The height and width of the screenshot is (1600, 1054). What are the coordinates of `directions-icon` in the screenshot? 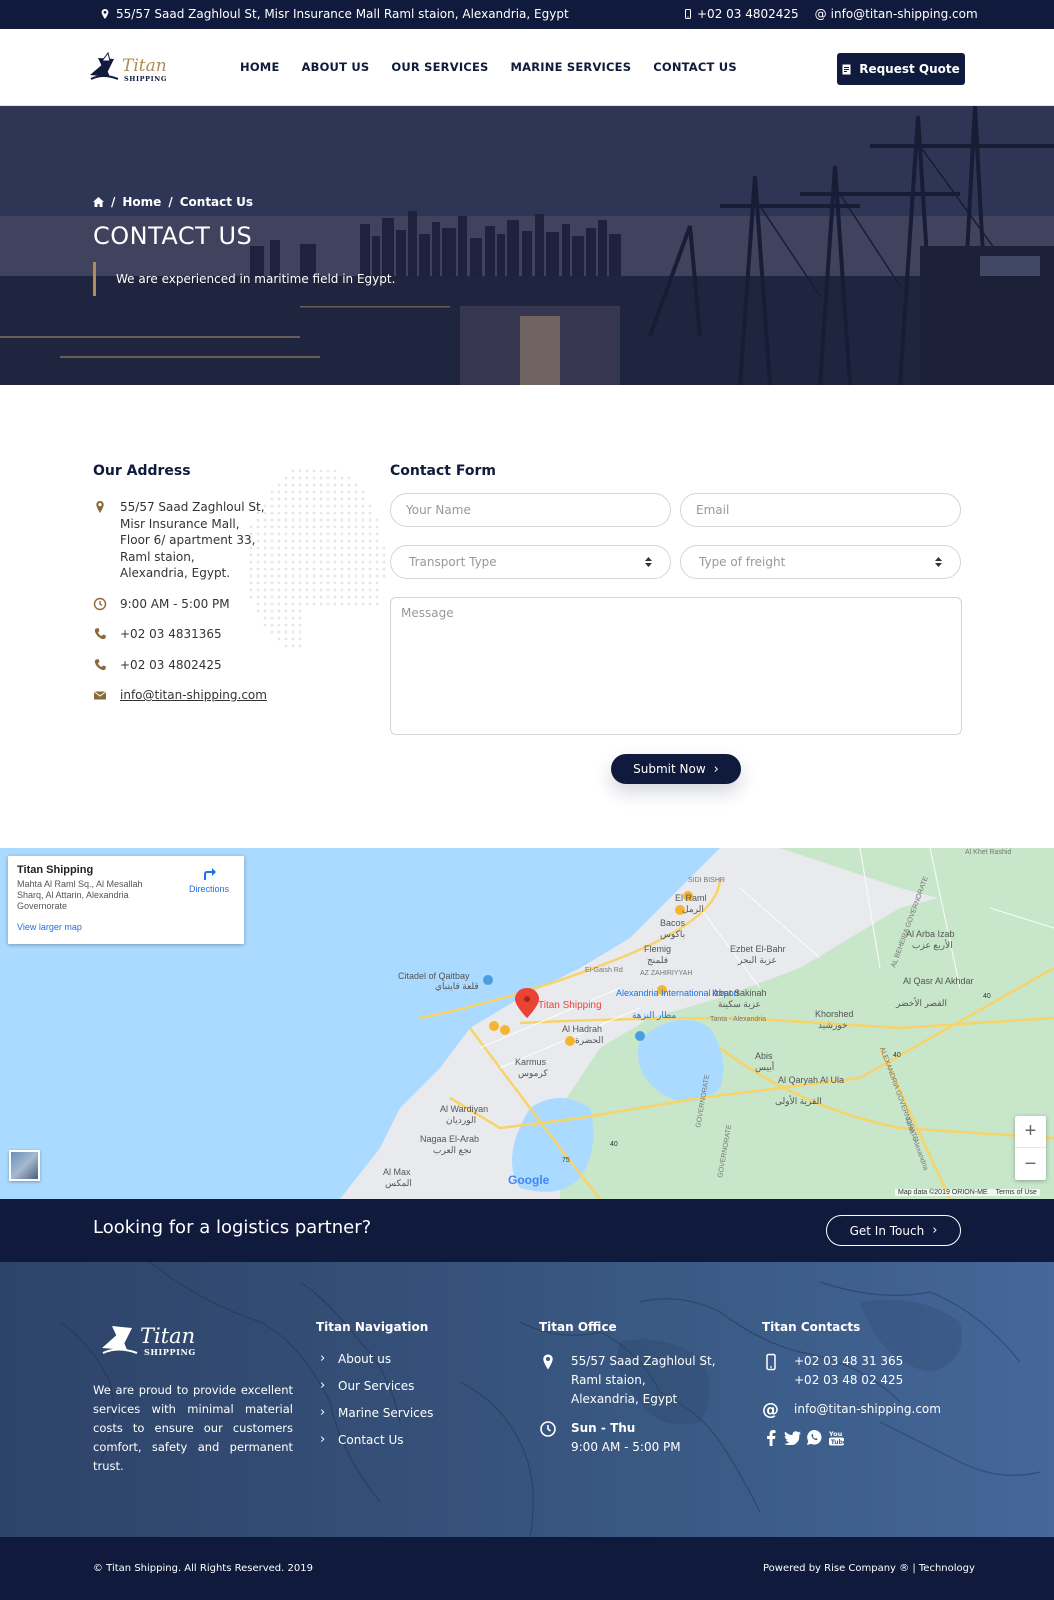 It's located at (210, 874).